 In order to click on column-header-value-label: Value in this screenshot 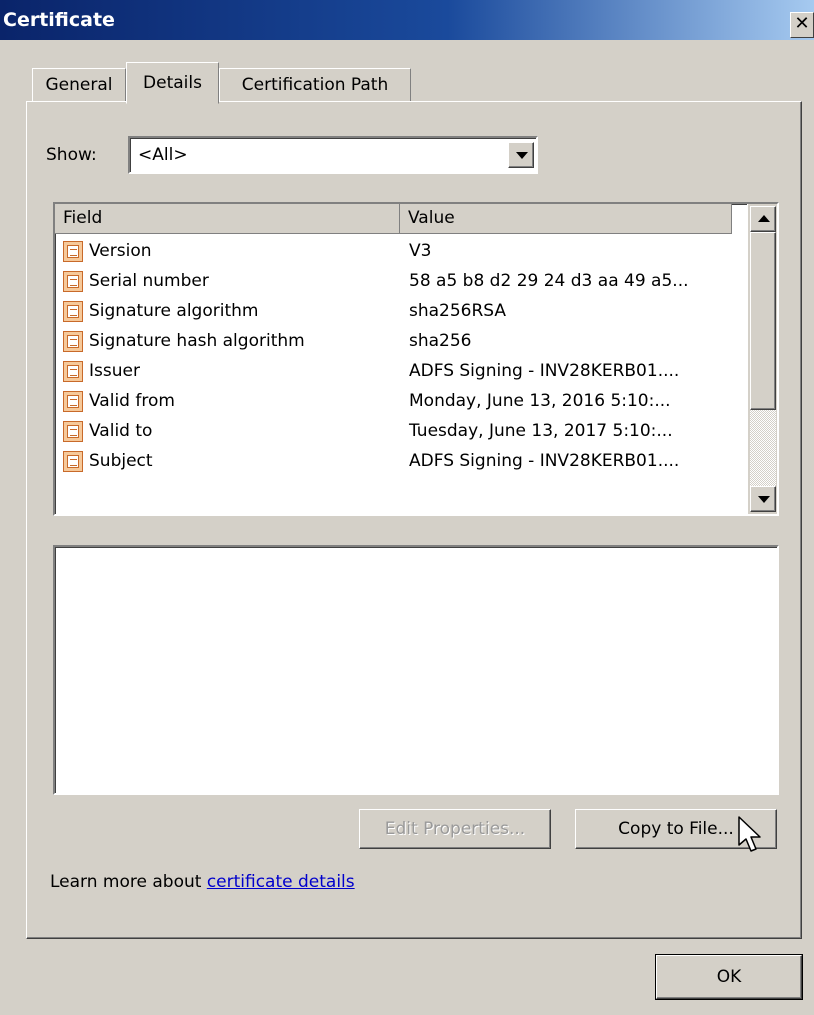, I will do `click(431, 218)`.